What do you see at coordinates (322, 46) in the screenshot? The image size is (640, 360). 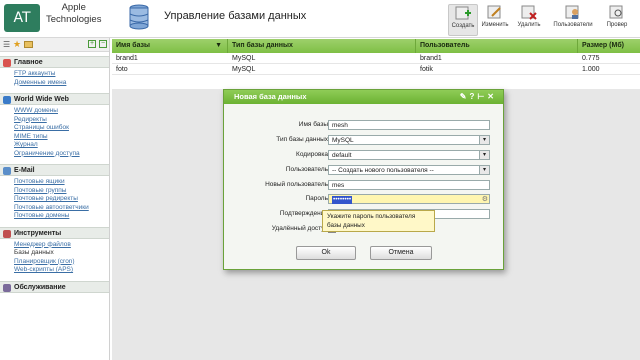 I see `col-db-type: Тип базы данных` at bounding box center [322, 46].